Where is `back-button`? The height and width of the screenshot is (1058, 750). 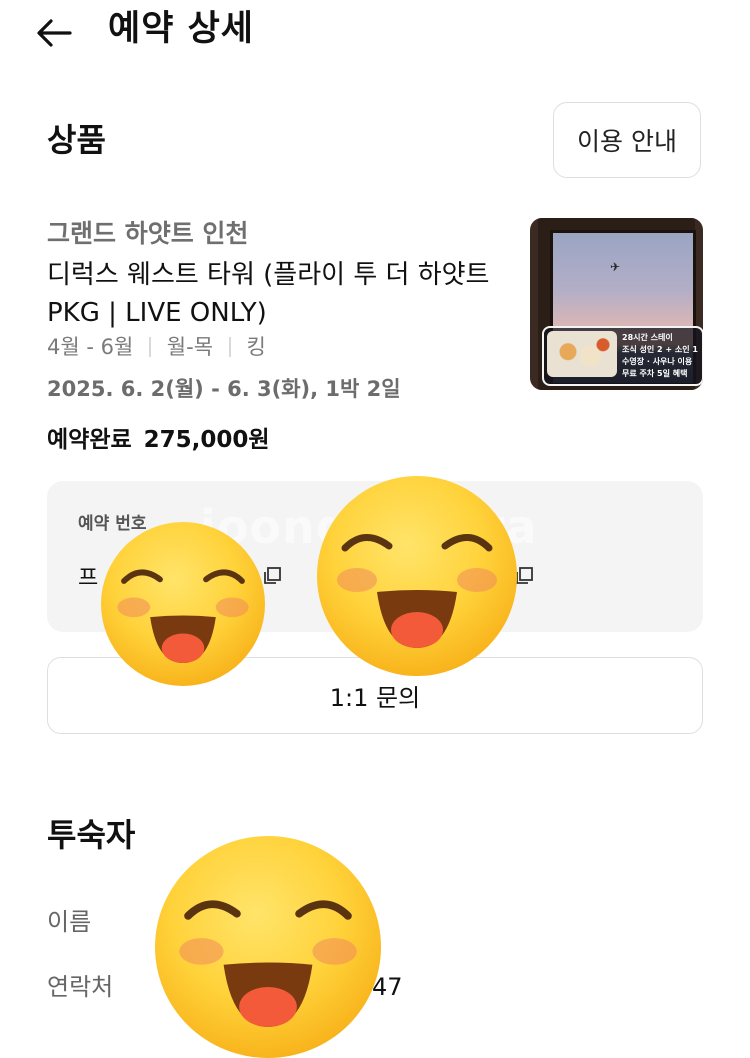
back-button is located at coordinates (54, 33).